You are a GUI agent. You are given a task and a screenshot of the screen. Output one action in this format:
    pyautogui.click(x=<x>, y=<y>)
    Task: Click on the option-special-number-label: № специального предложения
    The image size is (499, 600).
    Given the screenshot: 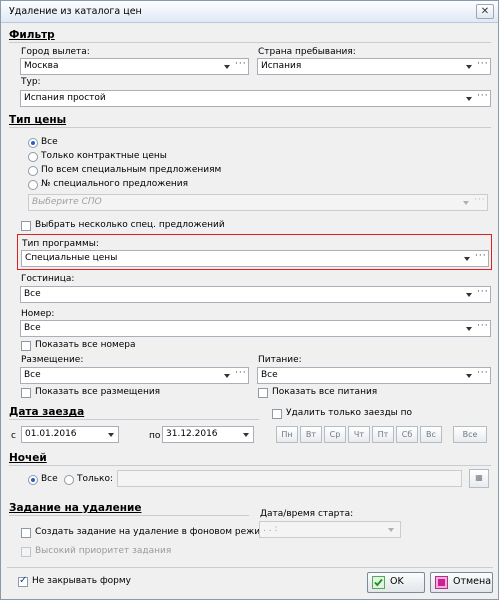 What is the action you would take?
    pyautogui.click(x=115, y=184)
    